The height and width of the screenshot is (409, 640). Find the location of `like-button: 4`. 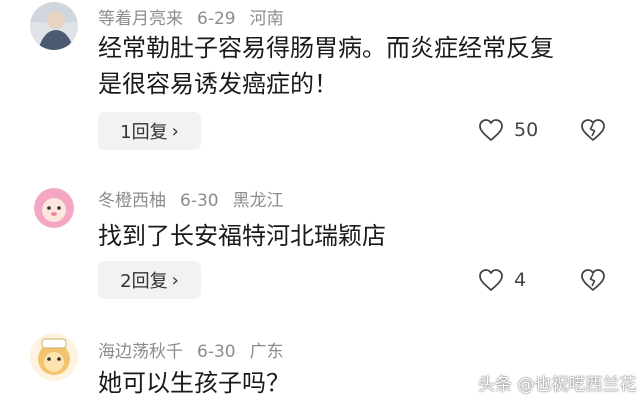

like-button: 4 is located at coordinates (502, 280).